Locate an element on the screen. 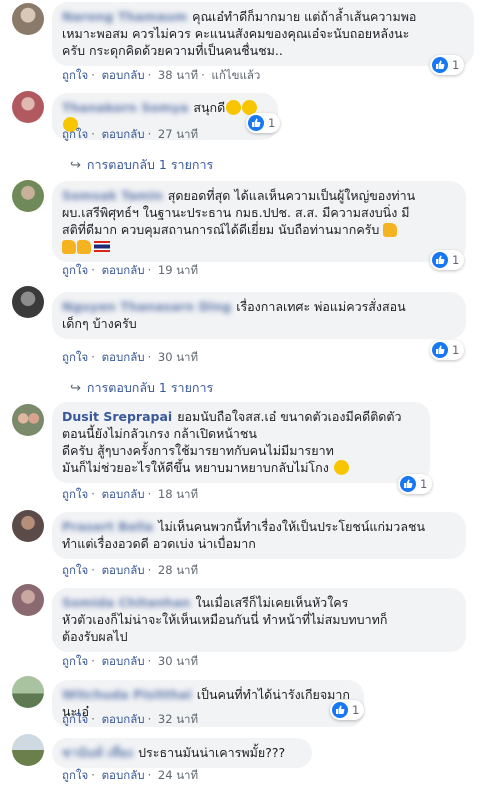 The width and height of the screenshot is (486, 785). timestamp: 32 นาที is located at coordinates (178, 719).